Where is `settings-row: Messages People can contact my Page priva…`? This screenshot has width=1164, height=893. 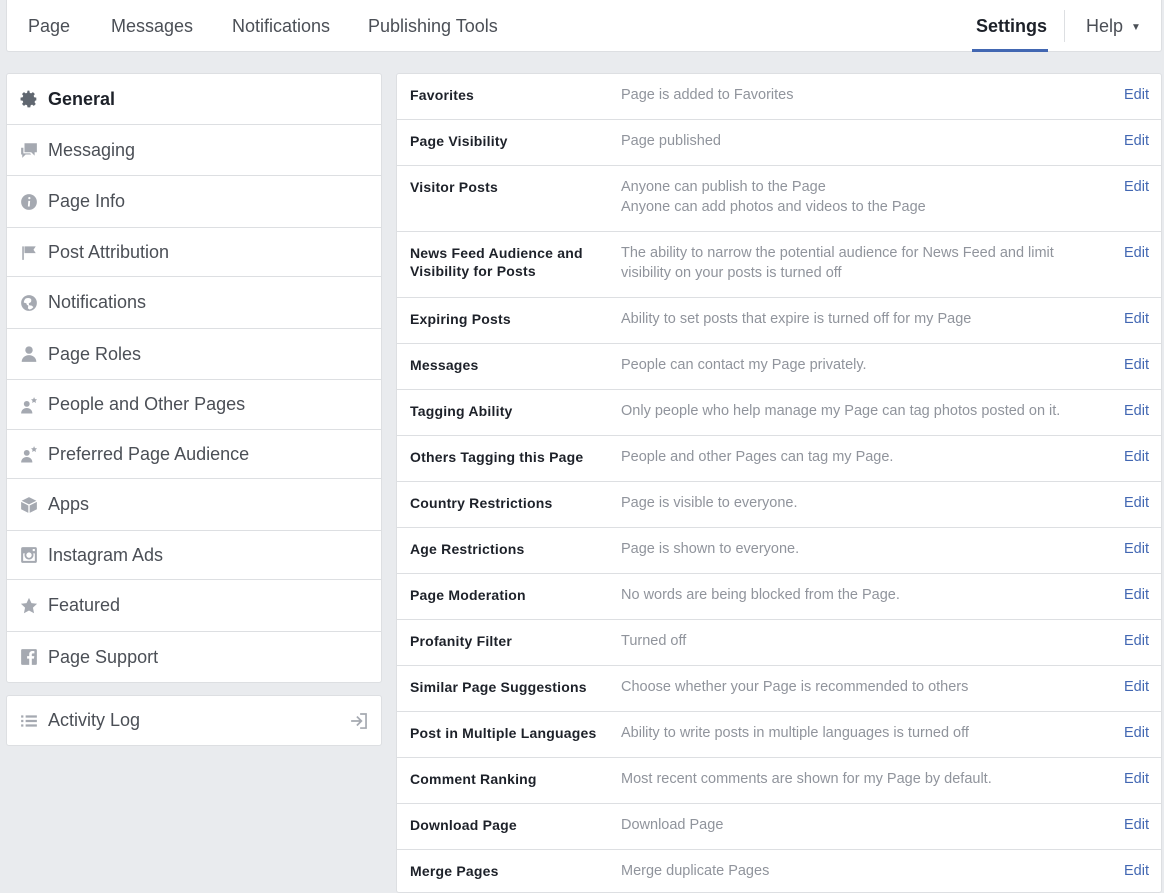
settings-row: Messages People can contact my Page priva… is located at coordinates (779, 367).